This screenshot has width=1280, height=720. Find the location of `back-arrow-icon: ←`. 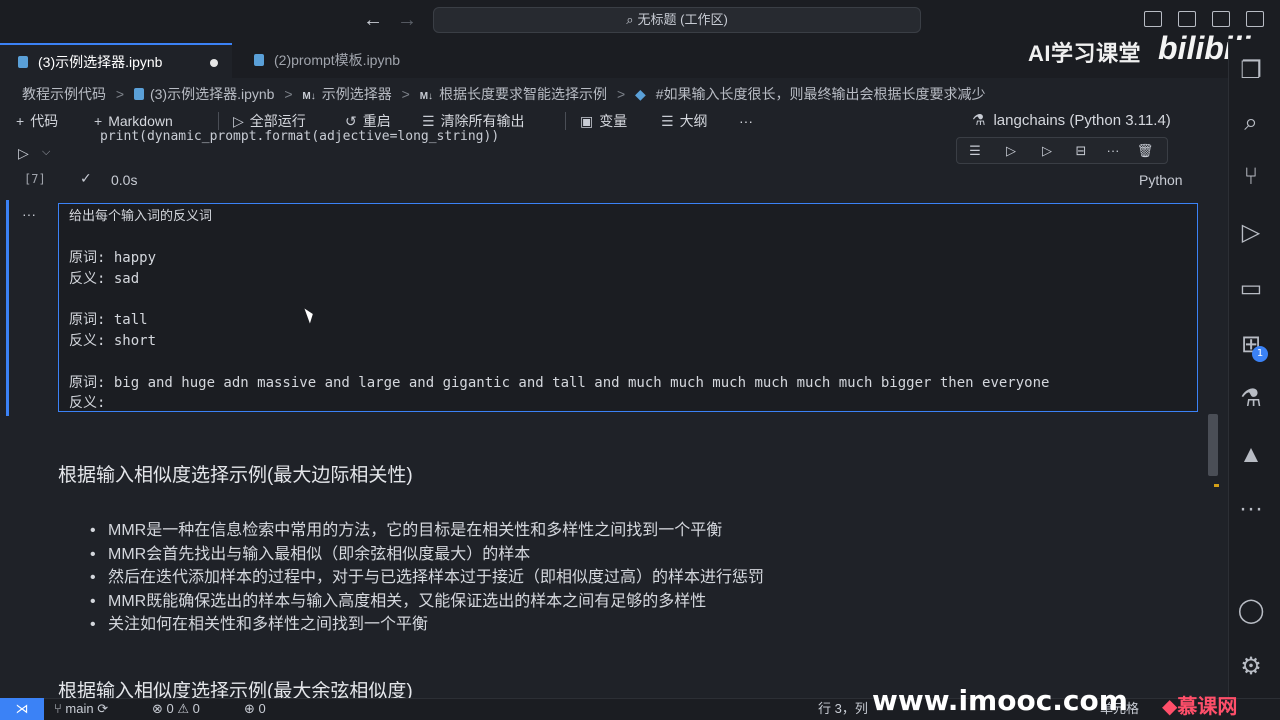

back-arrow-icon: ← is located at coordinates (373, 20).